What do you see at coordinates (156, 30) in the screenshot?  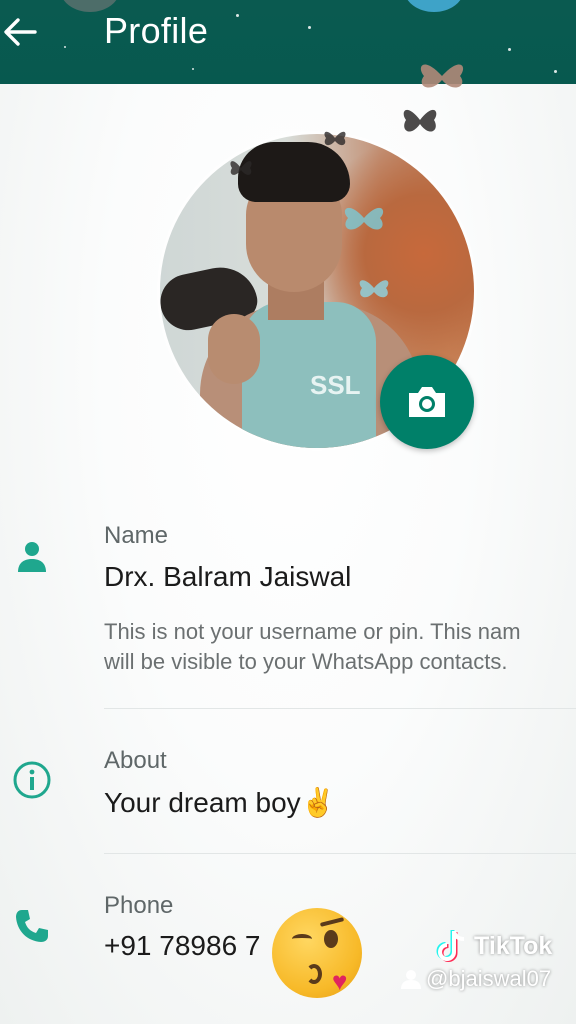 I see `page-title: Profile` at bounding box center [156, 30].